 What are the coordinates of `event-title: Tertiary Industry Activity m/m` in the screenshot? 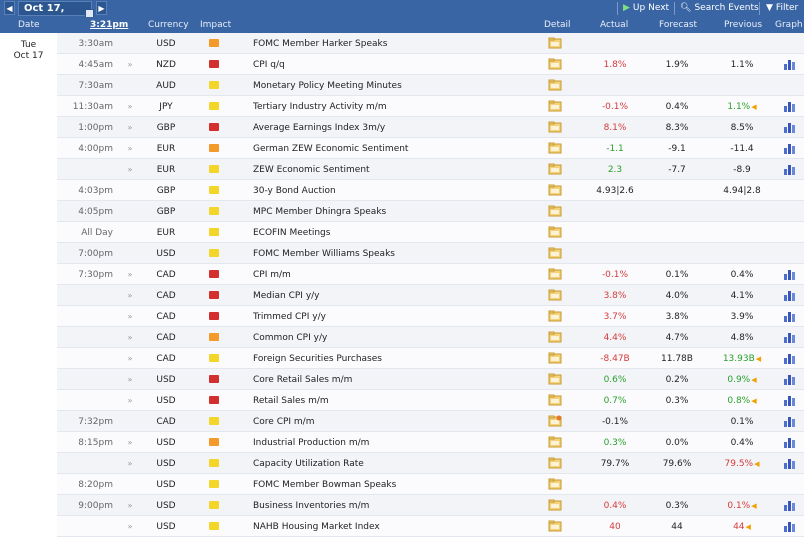 It's located at (320, 107).